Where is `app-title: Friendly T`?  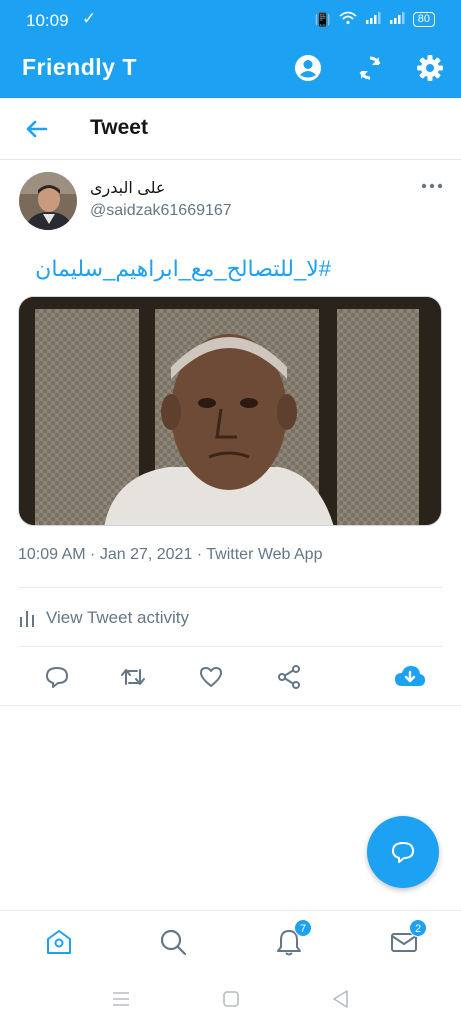 app-title: Friendly T is located at coordinates (79, 67).